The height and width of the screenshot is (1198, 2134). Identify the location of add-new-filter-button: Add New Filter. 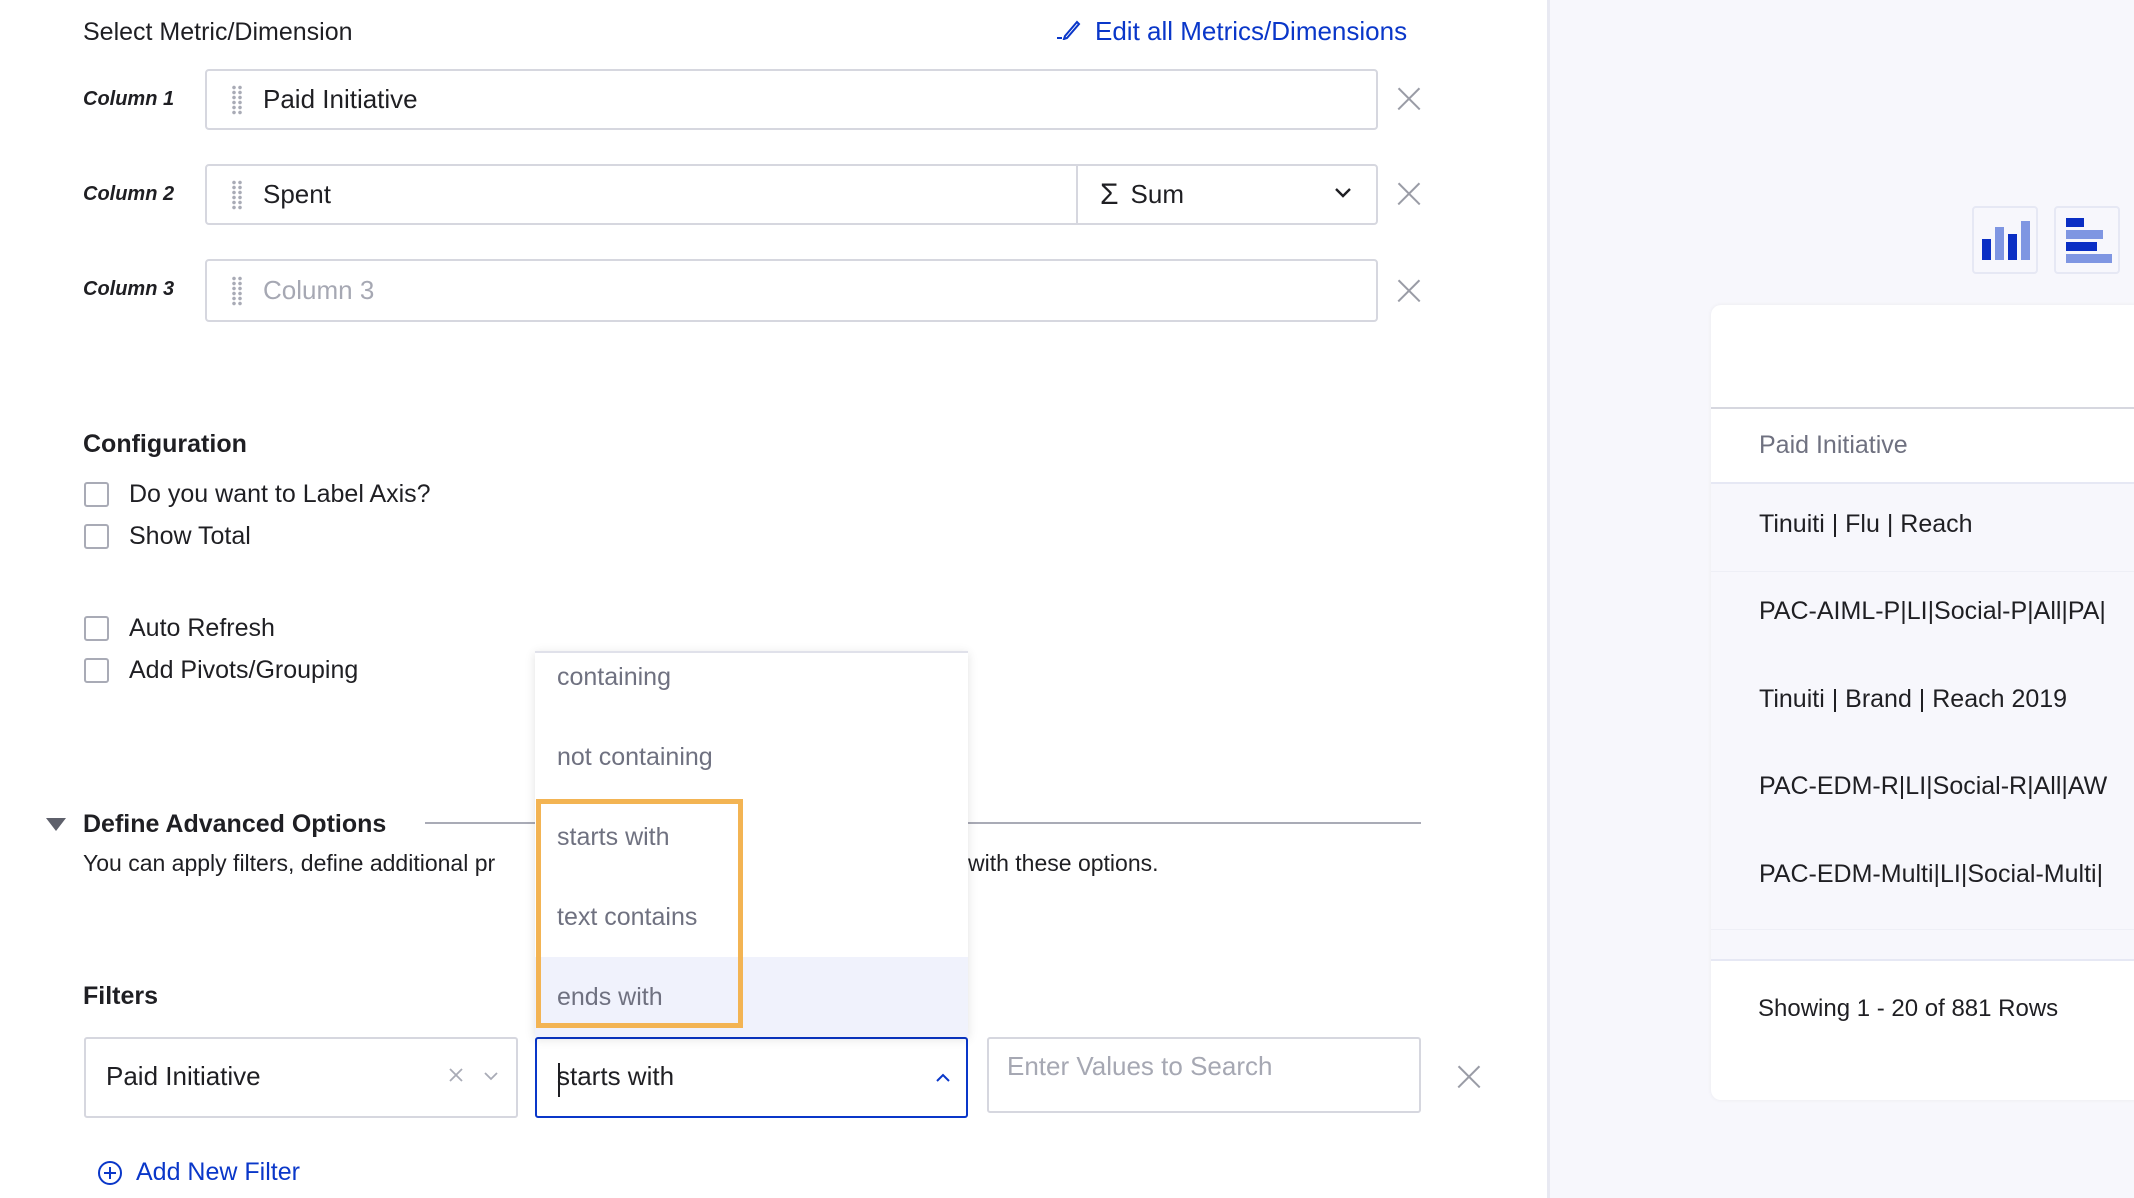
(199, 1172).